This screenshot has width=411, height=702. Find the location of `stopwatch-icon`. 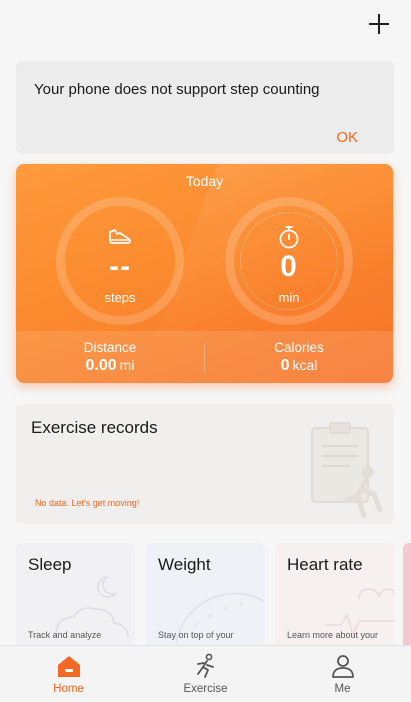

stopwatch-icon is located at coordinates (289, 237).